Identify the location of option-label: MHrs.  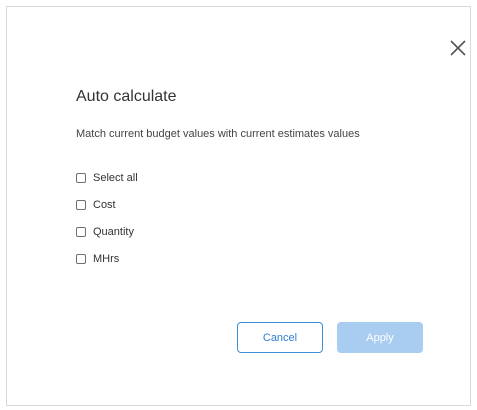
(106, 259).